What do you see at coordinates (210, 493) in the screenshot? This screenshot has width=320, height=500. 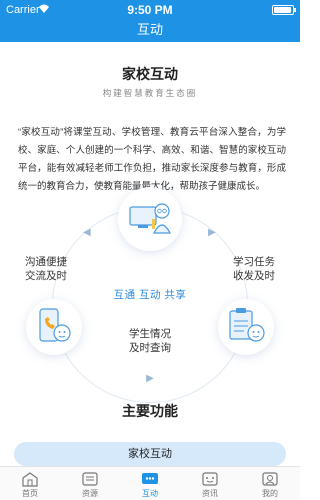 I see `tab-label: 资讯` at bounding box center [210, 493].